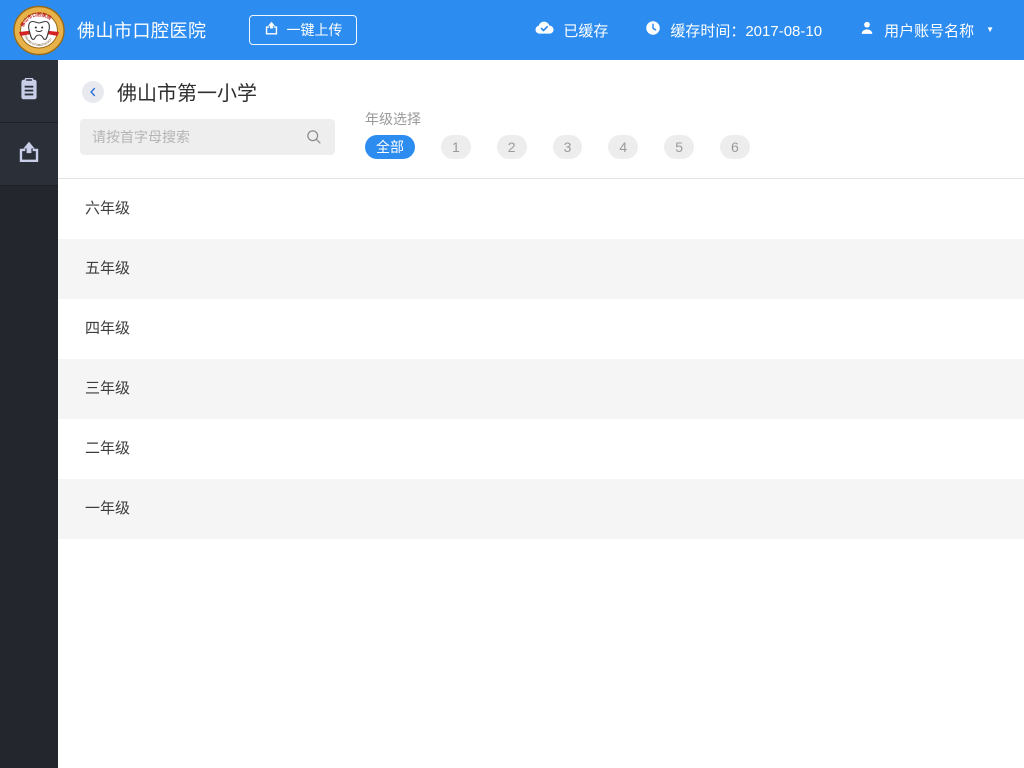 This screenshot has height=768, width=1024. I want to click on grade-chip-all: 全部, so click(390, 147).